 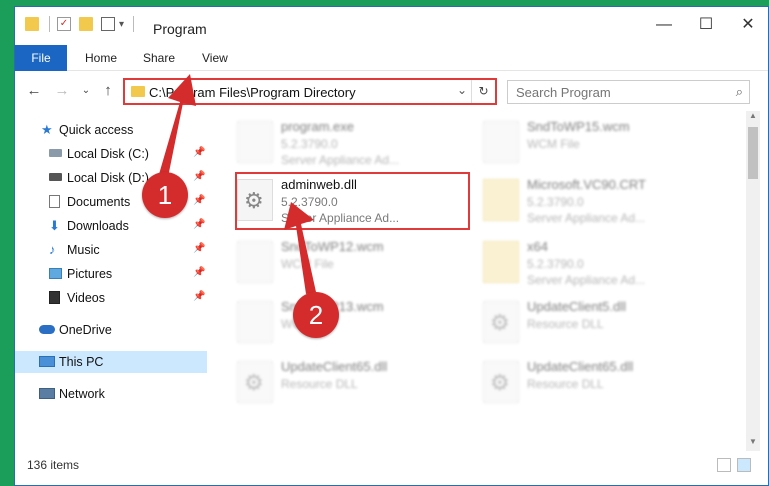 What do you see at coordinates (300, 248) in the screenshot?
I see `arrow-to-file` at bounding box center [300, 248].